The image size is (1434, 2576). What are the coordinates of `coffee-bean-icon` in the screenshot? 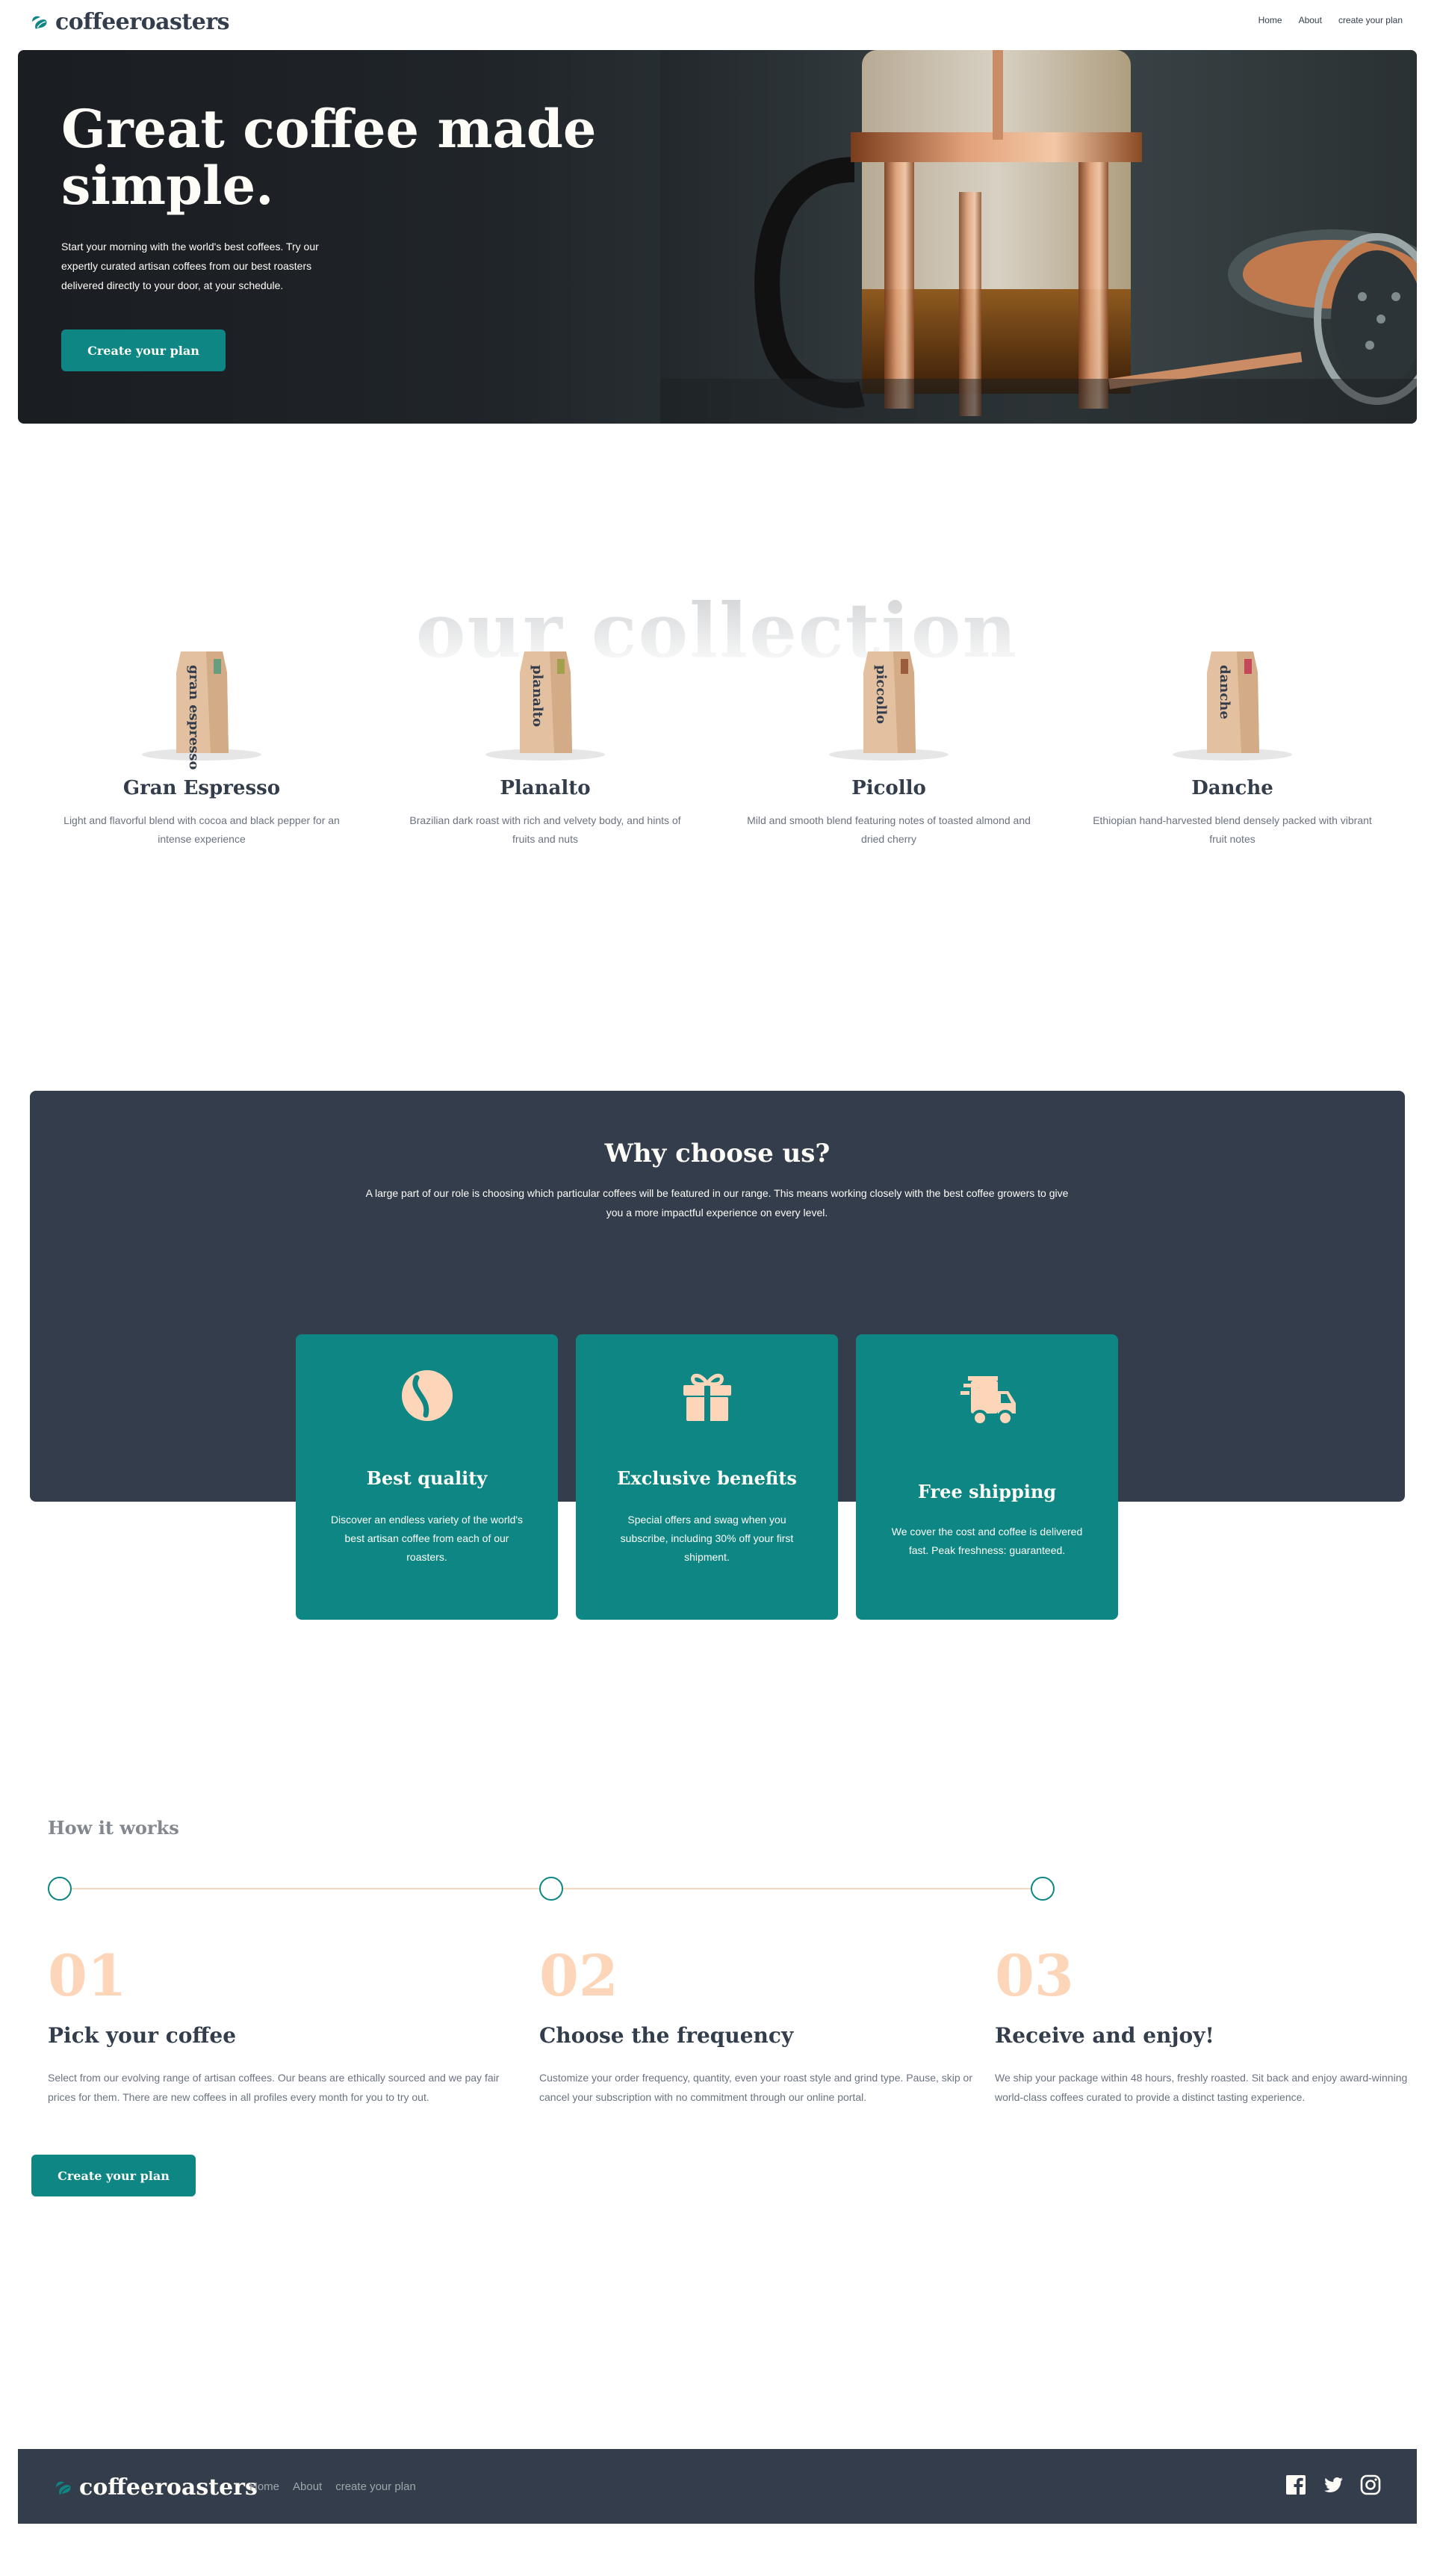 It's located at (427, 1395).